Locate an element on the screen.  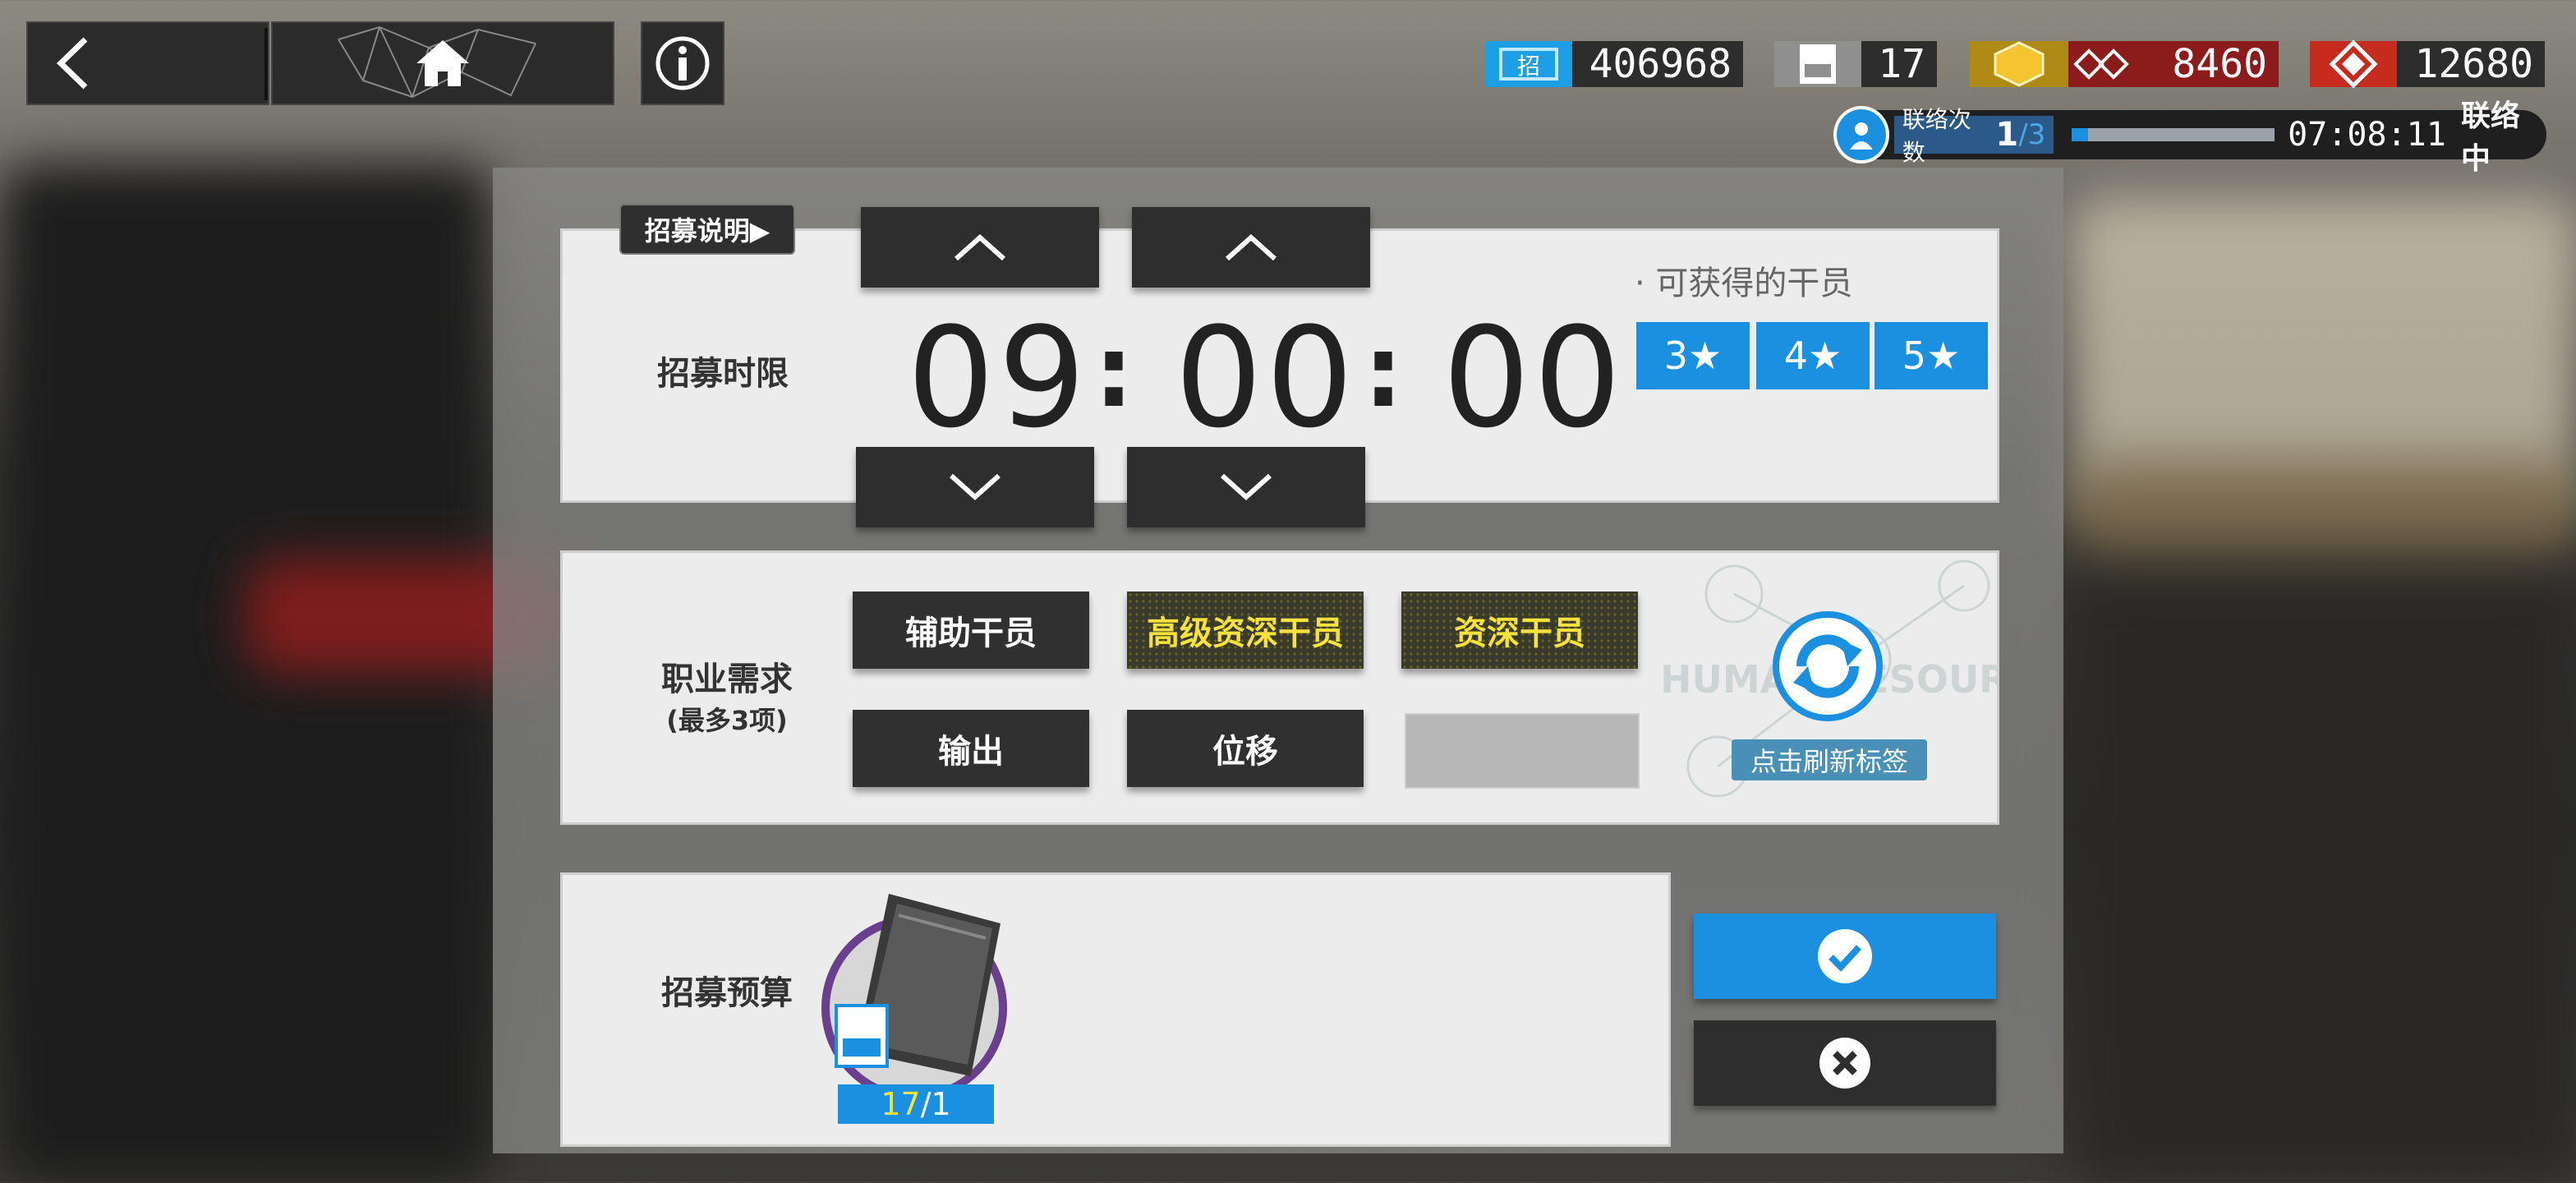
resource-orundum: 12680 is located at coordinates (2427, 64).